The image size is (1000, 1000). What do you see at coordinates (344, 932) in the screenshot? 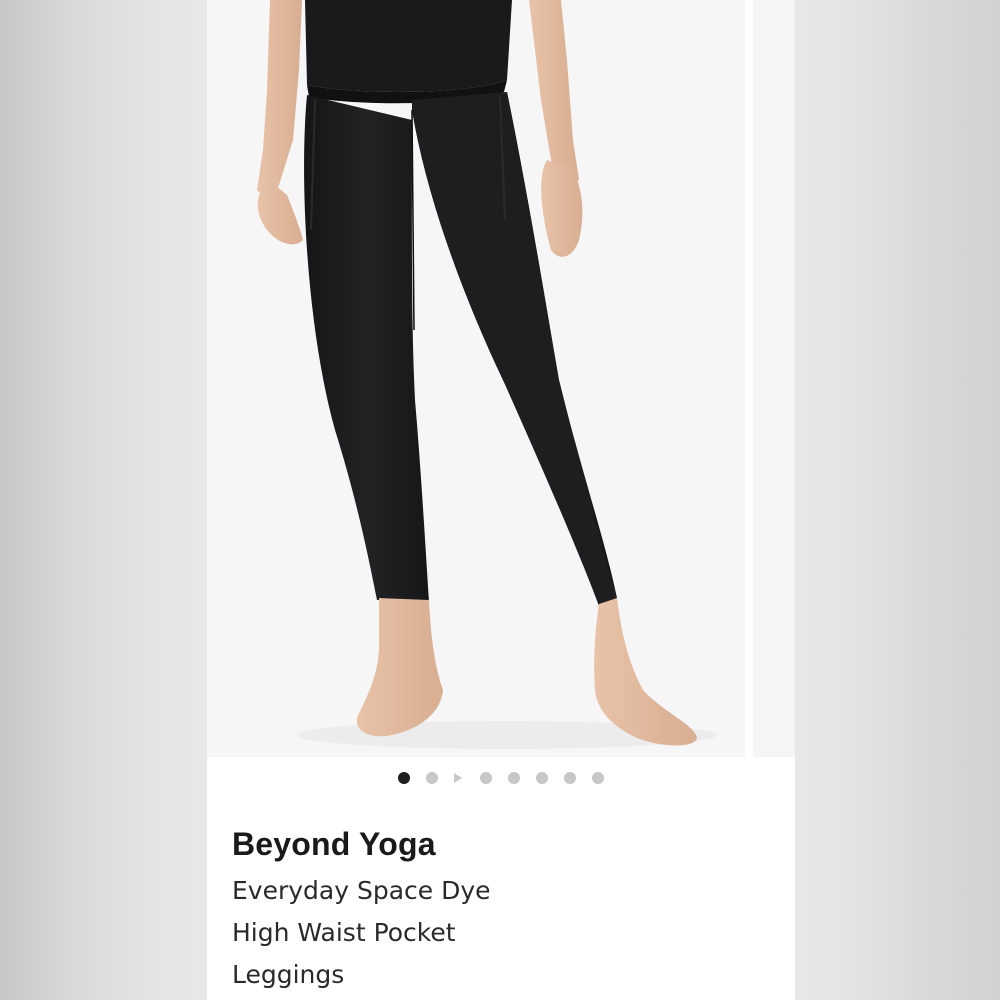
I see `product-title-line-2: High Waist Pocket` at bounding box center [344, 932].